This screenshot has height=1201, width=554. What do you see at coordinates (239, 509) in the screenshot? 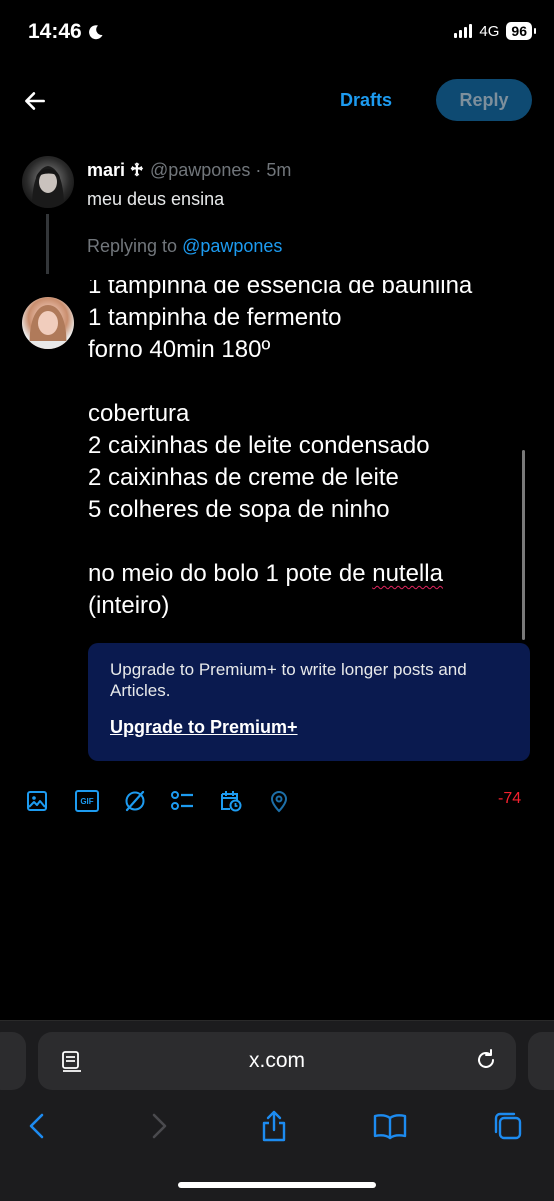
I see `compose-line: 5 colheres de sopa de ninho` at bounding box center [239, 509].